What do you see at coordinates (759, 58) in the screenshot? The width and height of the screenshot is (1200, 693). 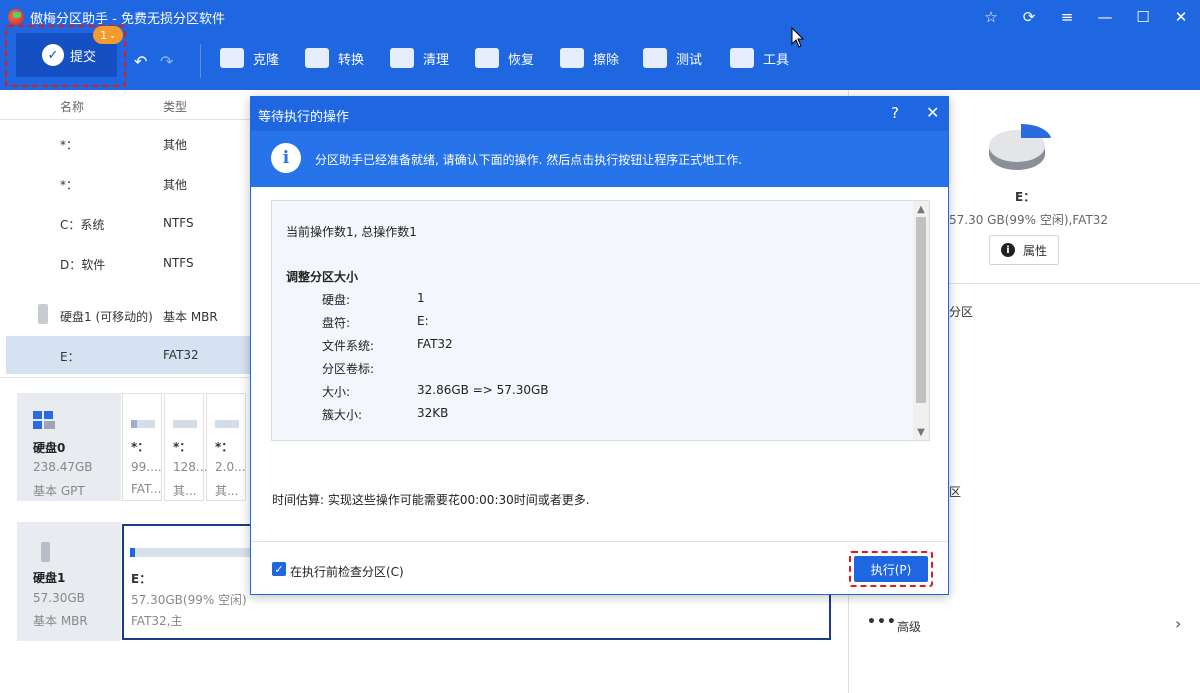 I see `tool-tools: 工具` at bounding box center [759, 58].